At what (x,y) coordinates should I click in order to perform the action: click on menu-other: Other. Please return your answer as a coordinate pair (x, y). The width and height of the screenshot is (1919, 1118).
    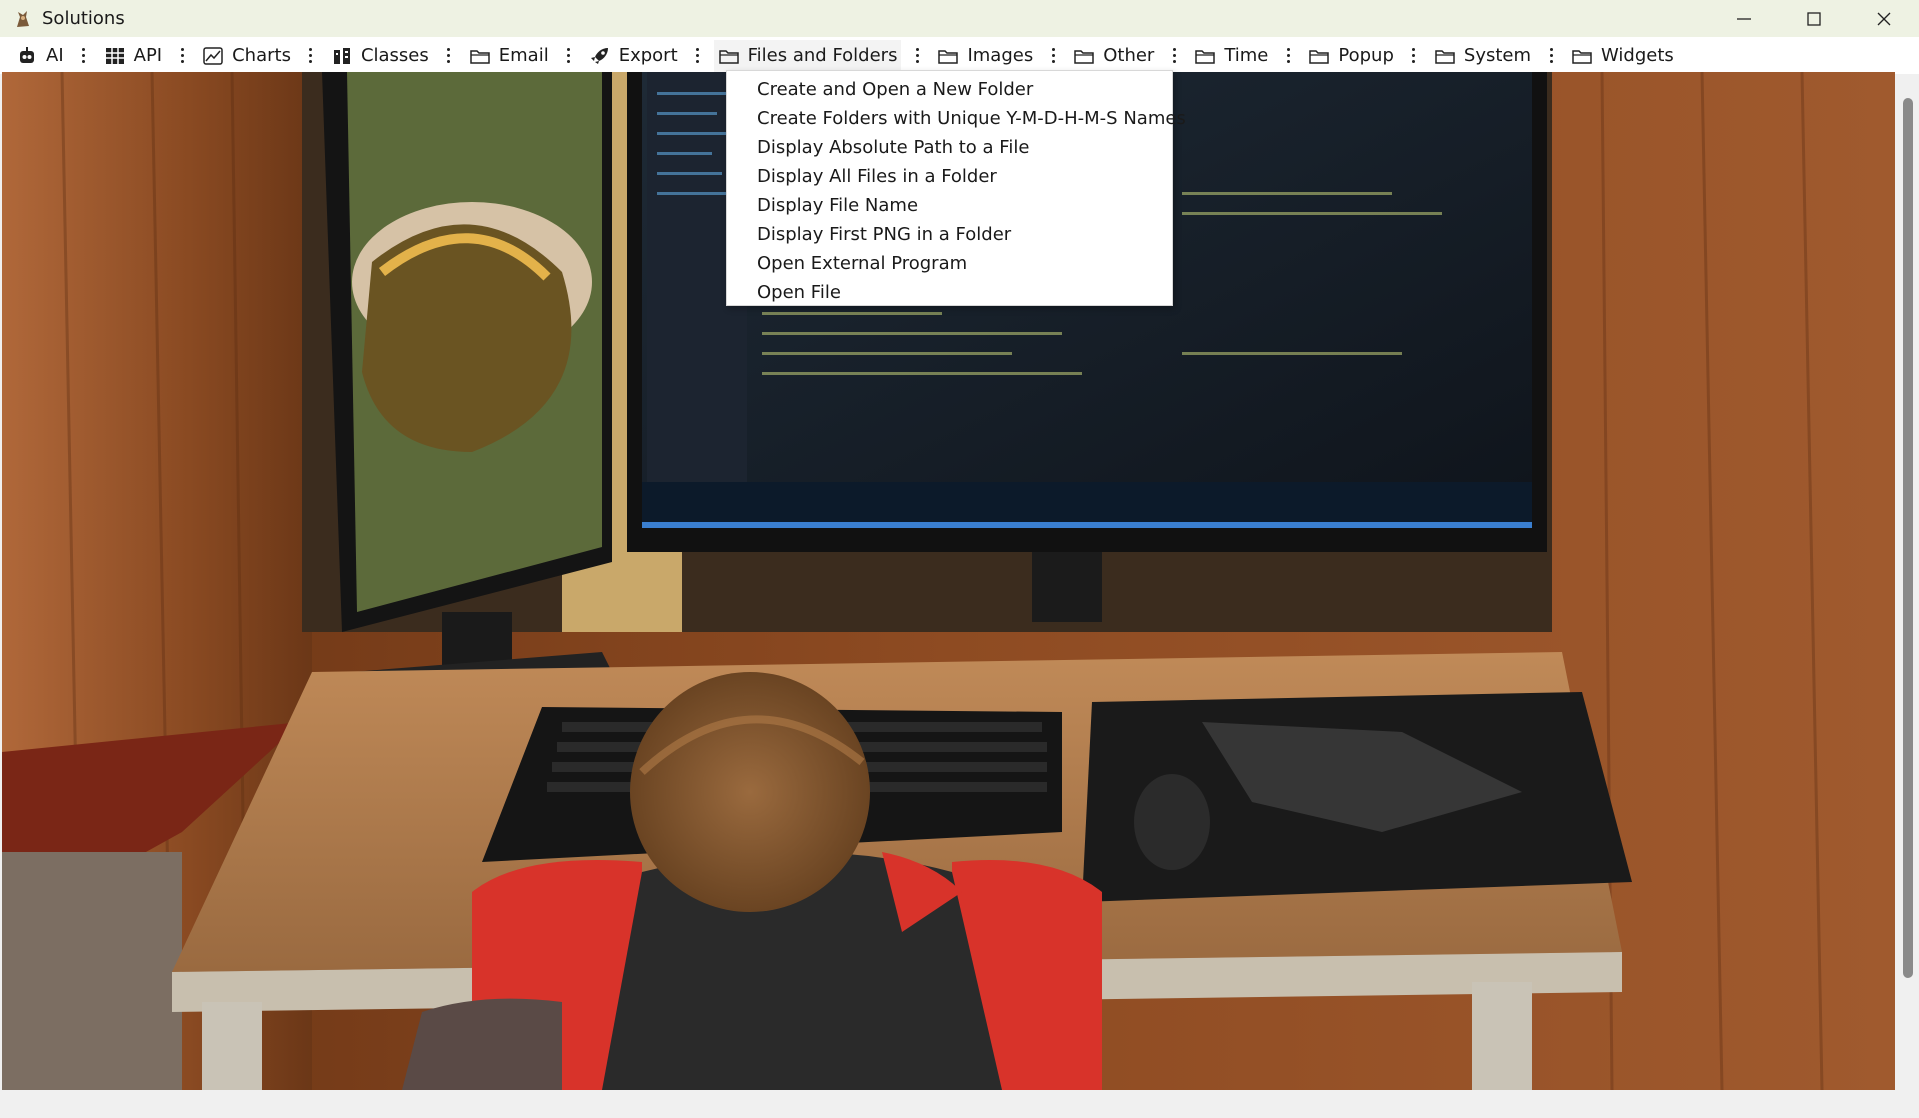
    Looking at the image, I should click on (1113, 56).